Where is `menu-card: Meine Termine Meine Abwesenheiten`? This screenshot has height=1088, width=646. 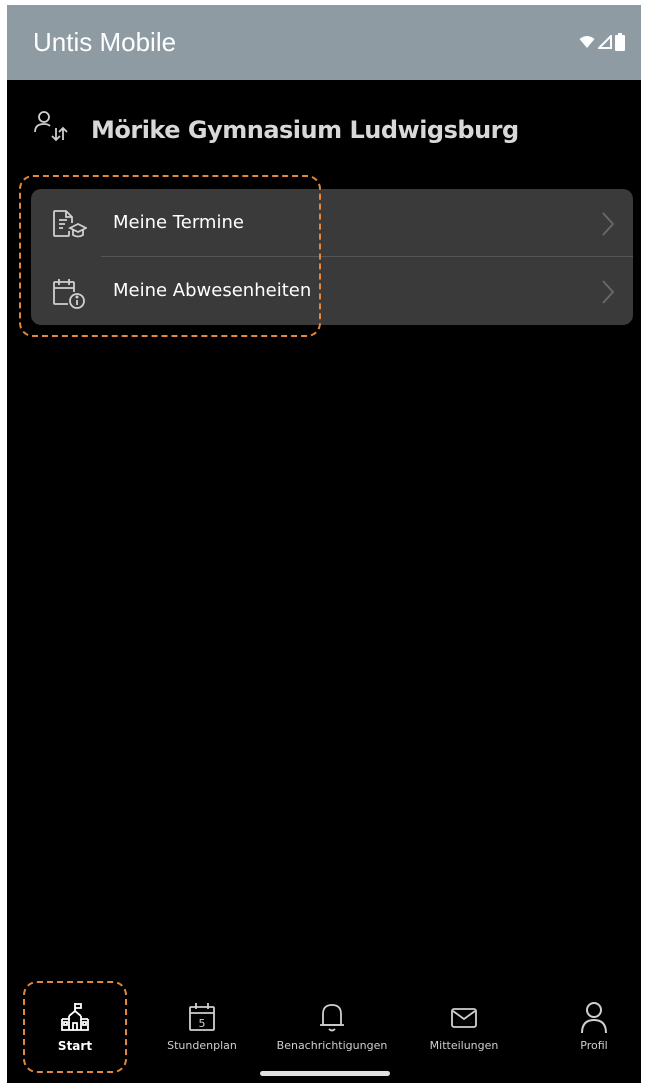
menu-card: Meine Termine Meine Abwesenheiten is located at coordinates (332, 257).